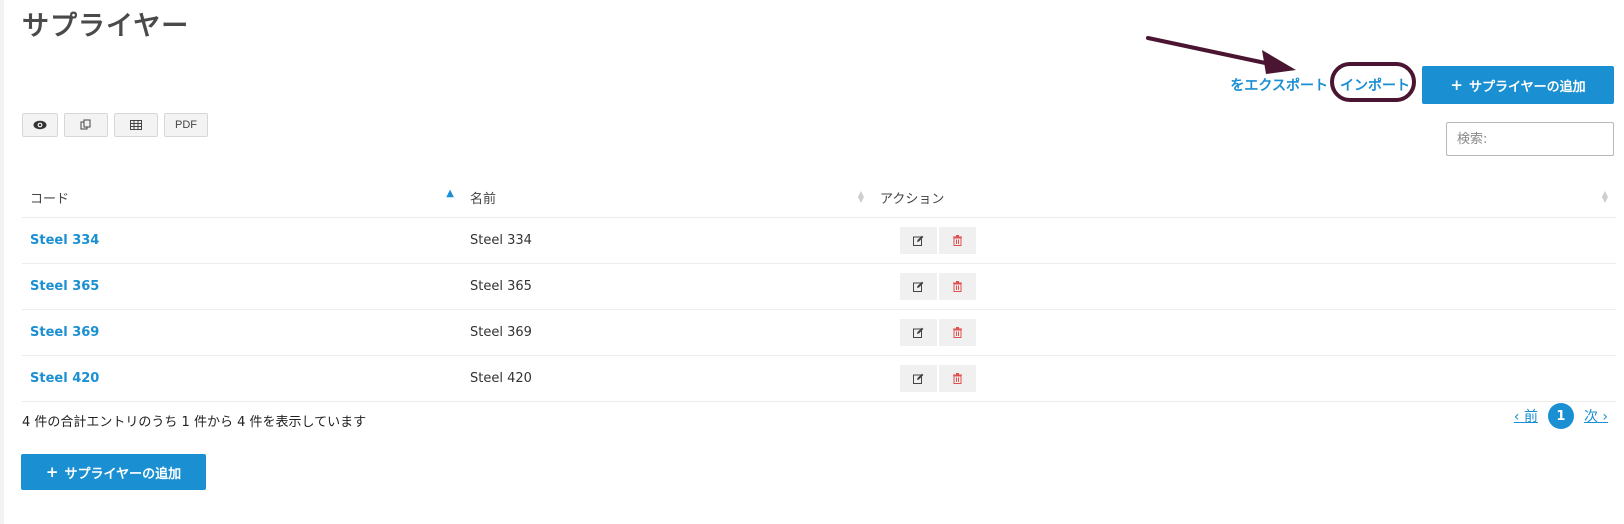  I want to click on next-page-link: 次 ›, so click(1596, 416).